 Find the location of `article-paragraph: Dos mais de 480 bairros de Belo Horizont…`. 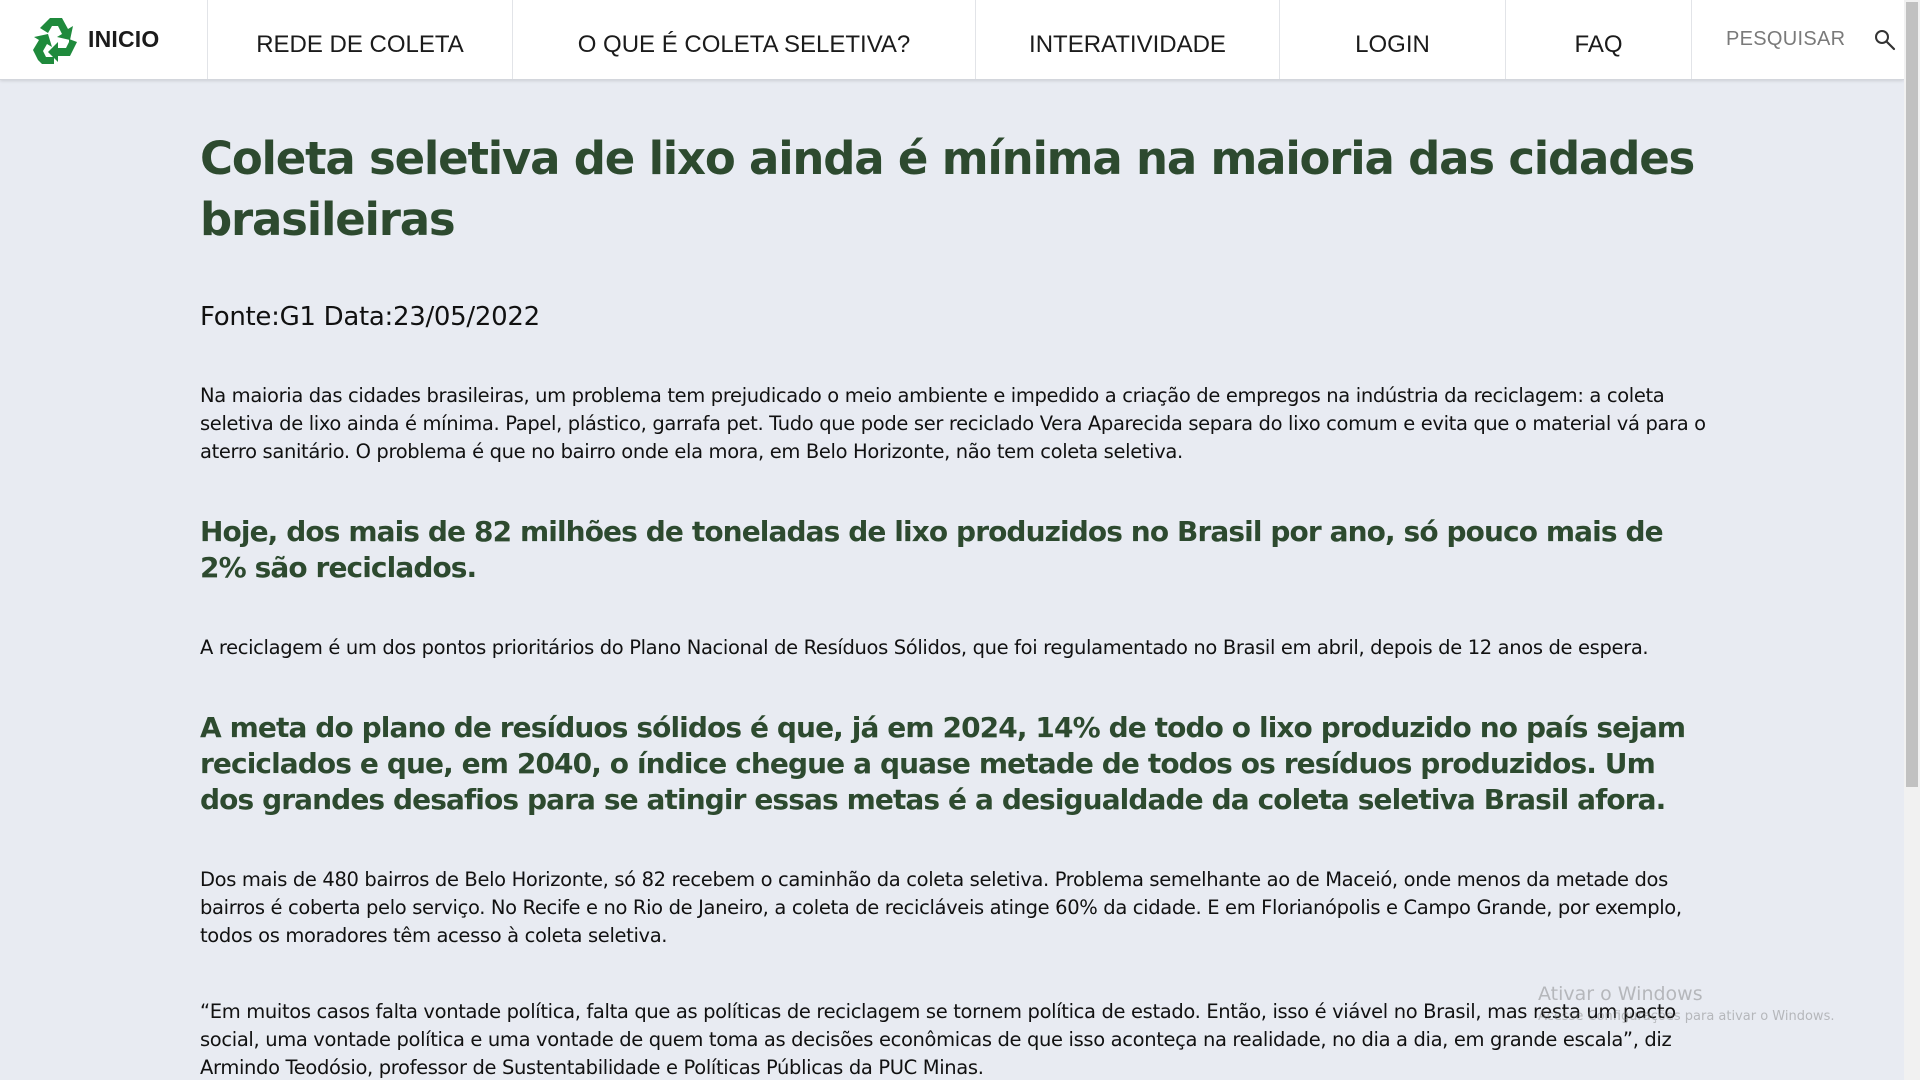

article-paragraph: Dos mais de 480 bairros de Belo Horizont… is located at coordinates (941, 907).